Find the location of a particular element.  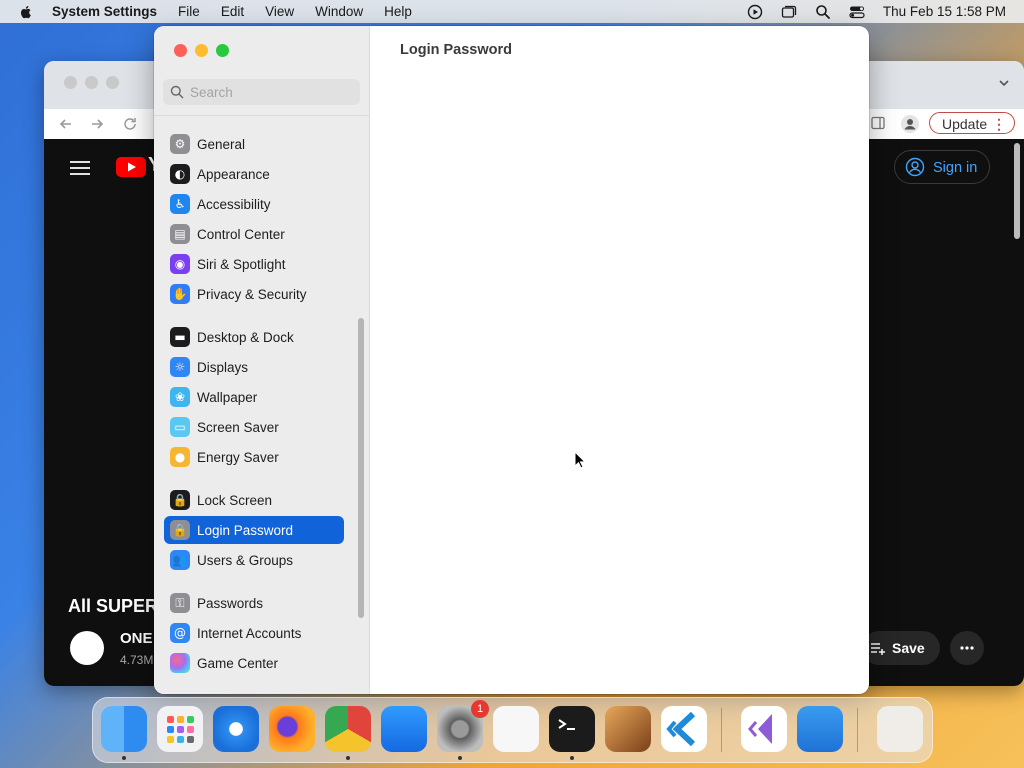

hamburger-menu-icon is located at coordinates (80, 168).